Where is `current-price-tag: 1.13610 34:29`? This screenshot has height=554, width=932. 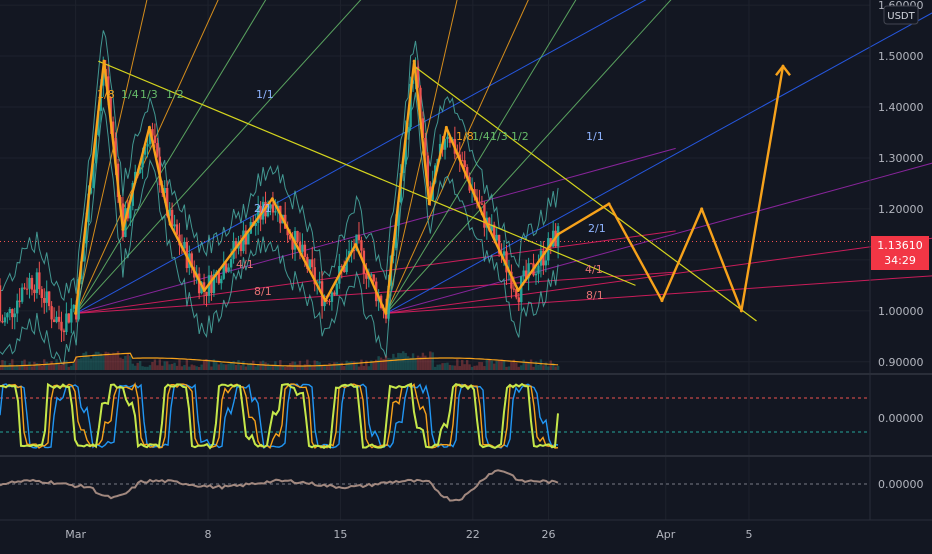
current-price-tag: 1.13610 34:29 is located at coordinates (900, 253).